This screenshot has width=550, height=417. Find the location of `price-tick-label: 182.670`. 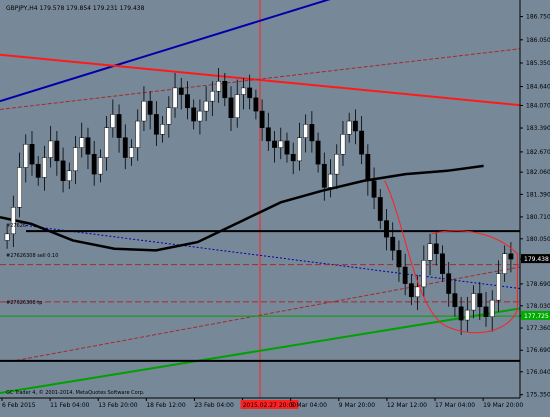

price-tick-label: 182.670 is located at coordinates (538, 152).